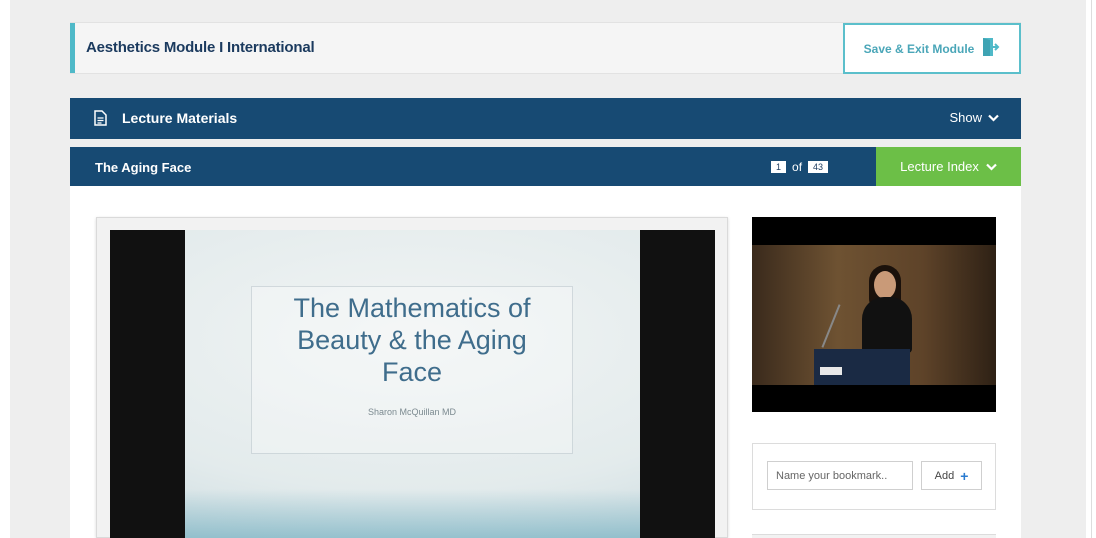 Image resolution: width=1096 pixels, height=538 pixels. Describe the element at coordinates (143, 167) in the screenshot. I see `lecture-title: The Aging Face` at that location.